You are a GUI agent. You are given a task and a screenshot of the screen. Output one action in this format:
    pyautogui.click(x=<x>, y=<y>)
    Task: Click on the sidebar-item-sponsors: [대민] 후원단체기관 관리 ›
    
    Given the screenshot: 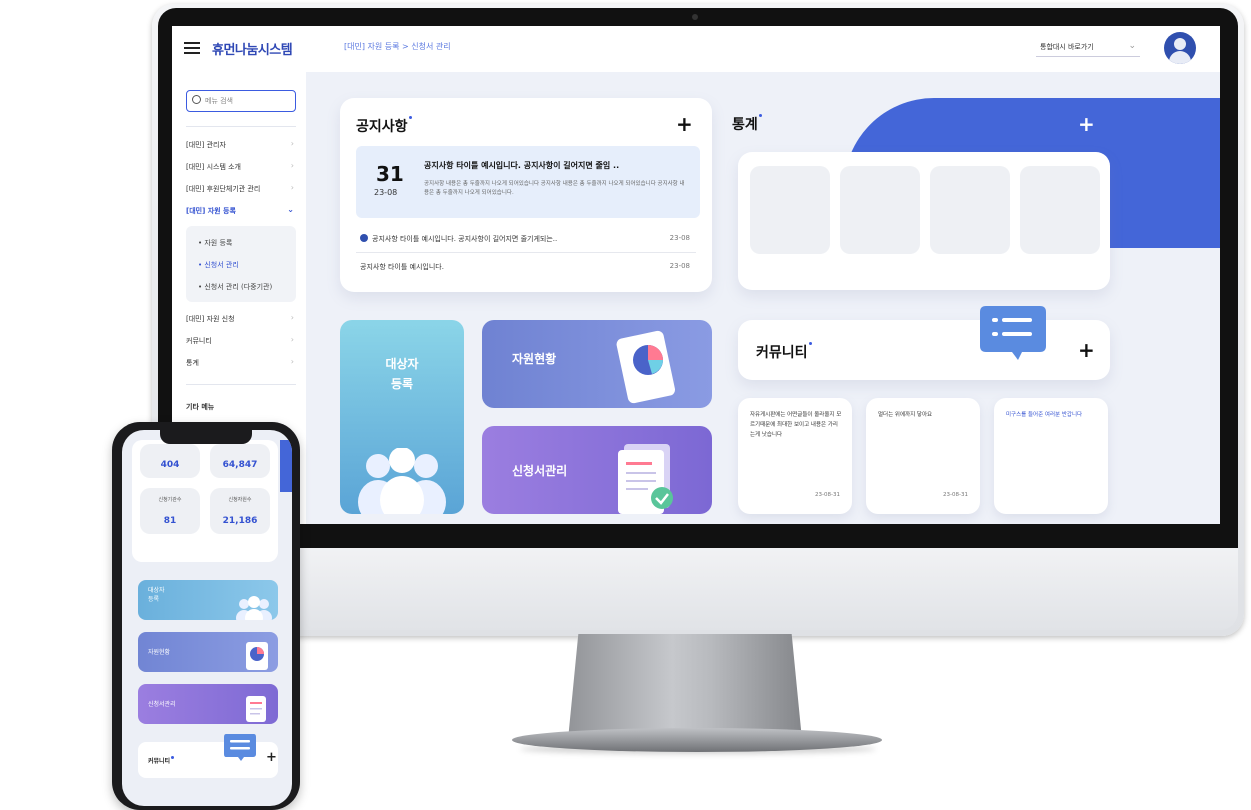 What is the action you would take?
    pyautogui.click(x=241, y=190)
    